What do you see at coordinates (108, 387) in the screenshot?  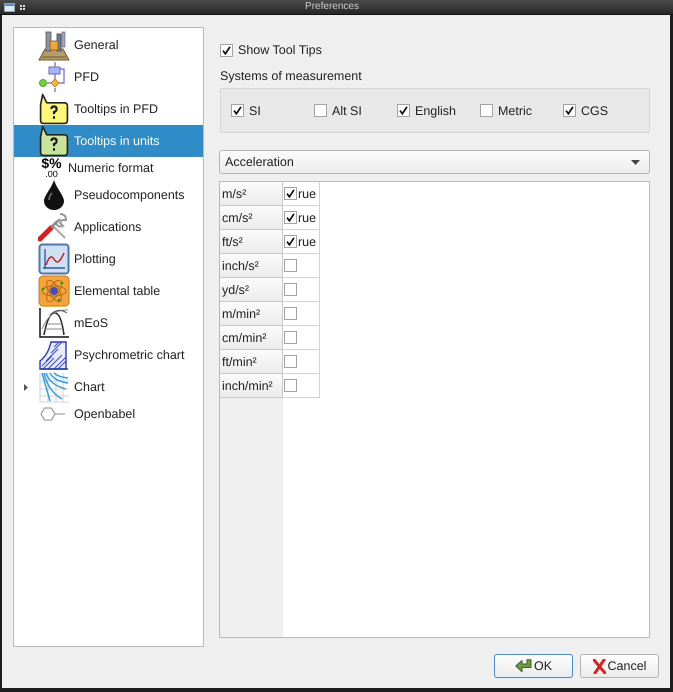 I see `sidebar-item: Chart` at bounding box center [108, 387].